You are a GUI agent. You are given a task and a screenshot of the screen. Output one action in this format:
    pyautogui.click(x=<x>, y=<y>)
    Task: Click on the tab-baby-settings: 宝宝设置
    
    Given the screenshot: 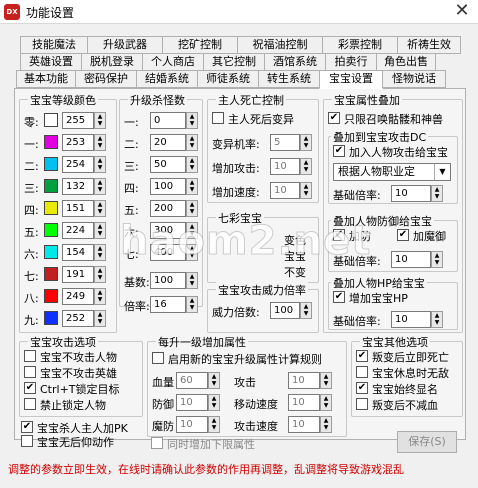 What is the action you would take?
    pyautogui.click(x=351, y=79)
    